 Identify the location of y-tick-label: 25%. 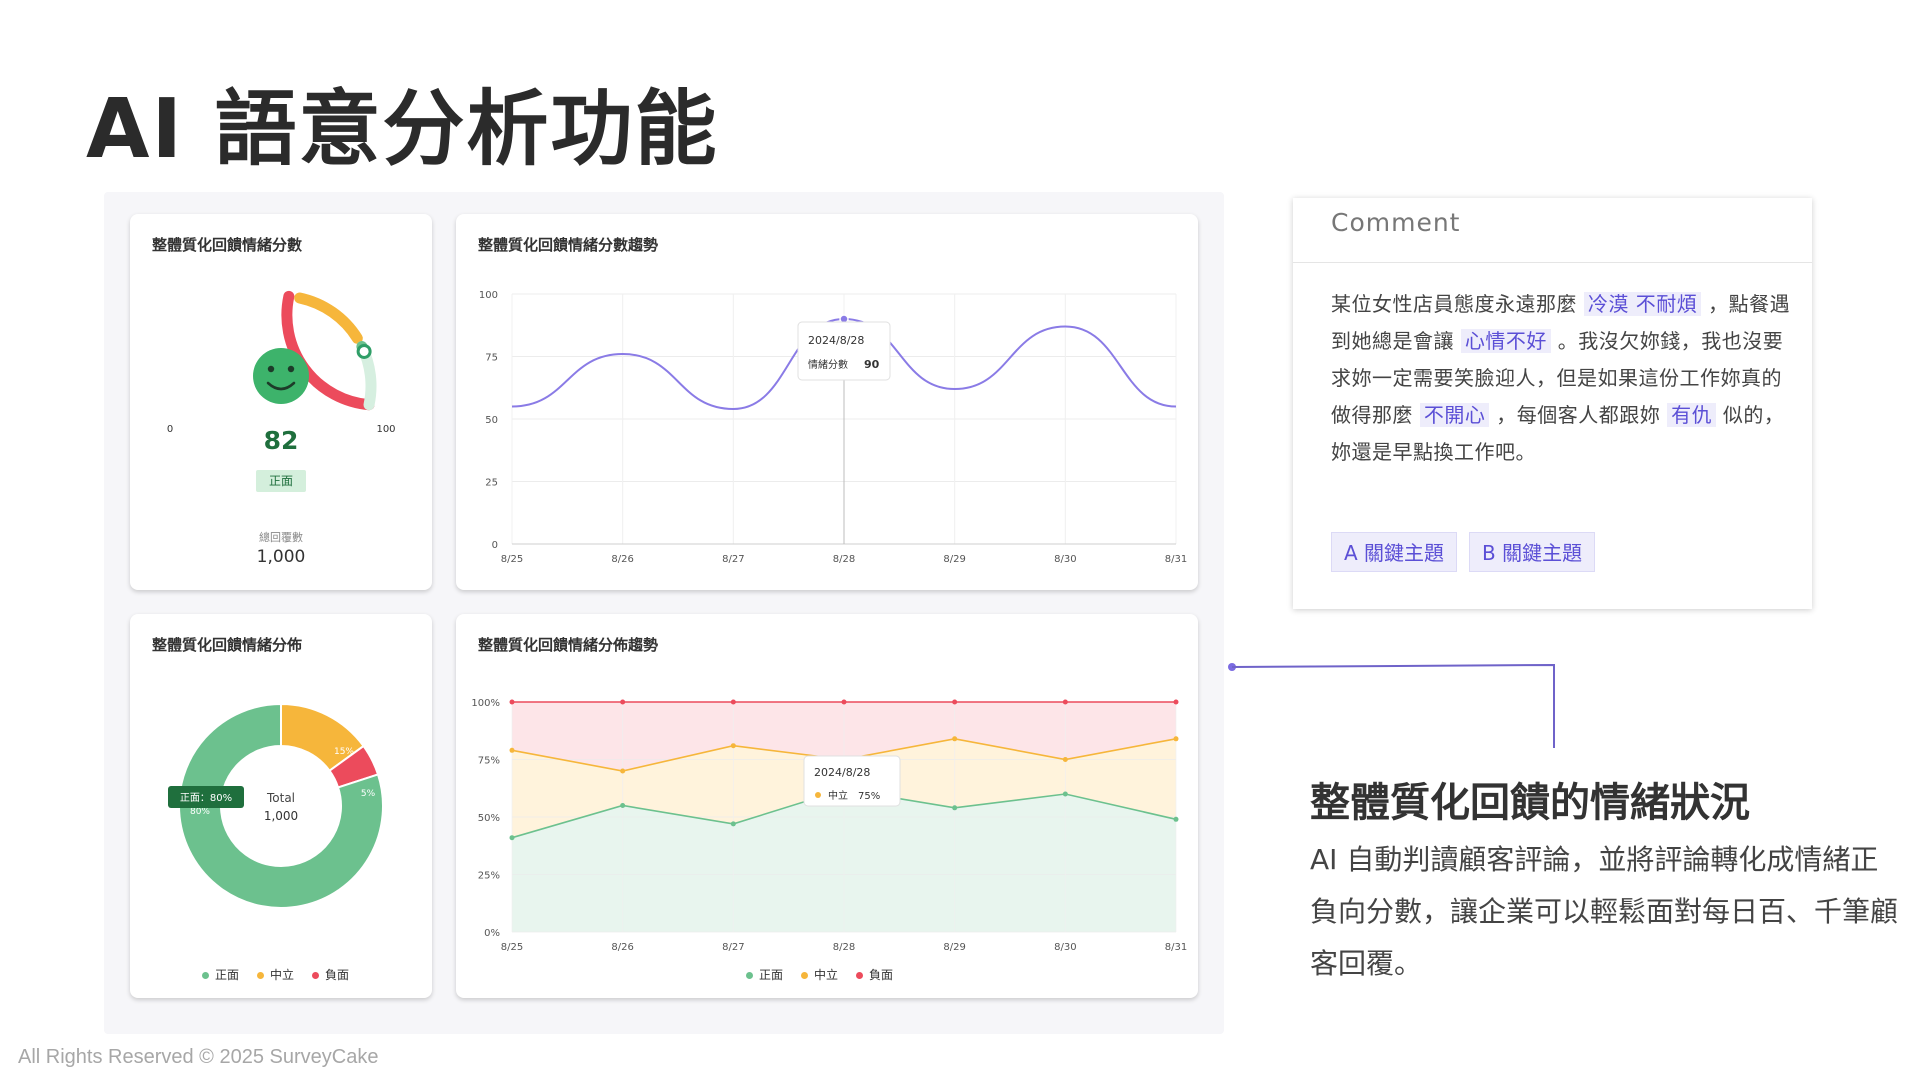
(489, 876).